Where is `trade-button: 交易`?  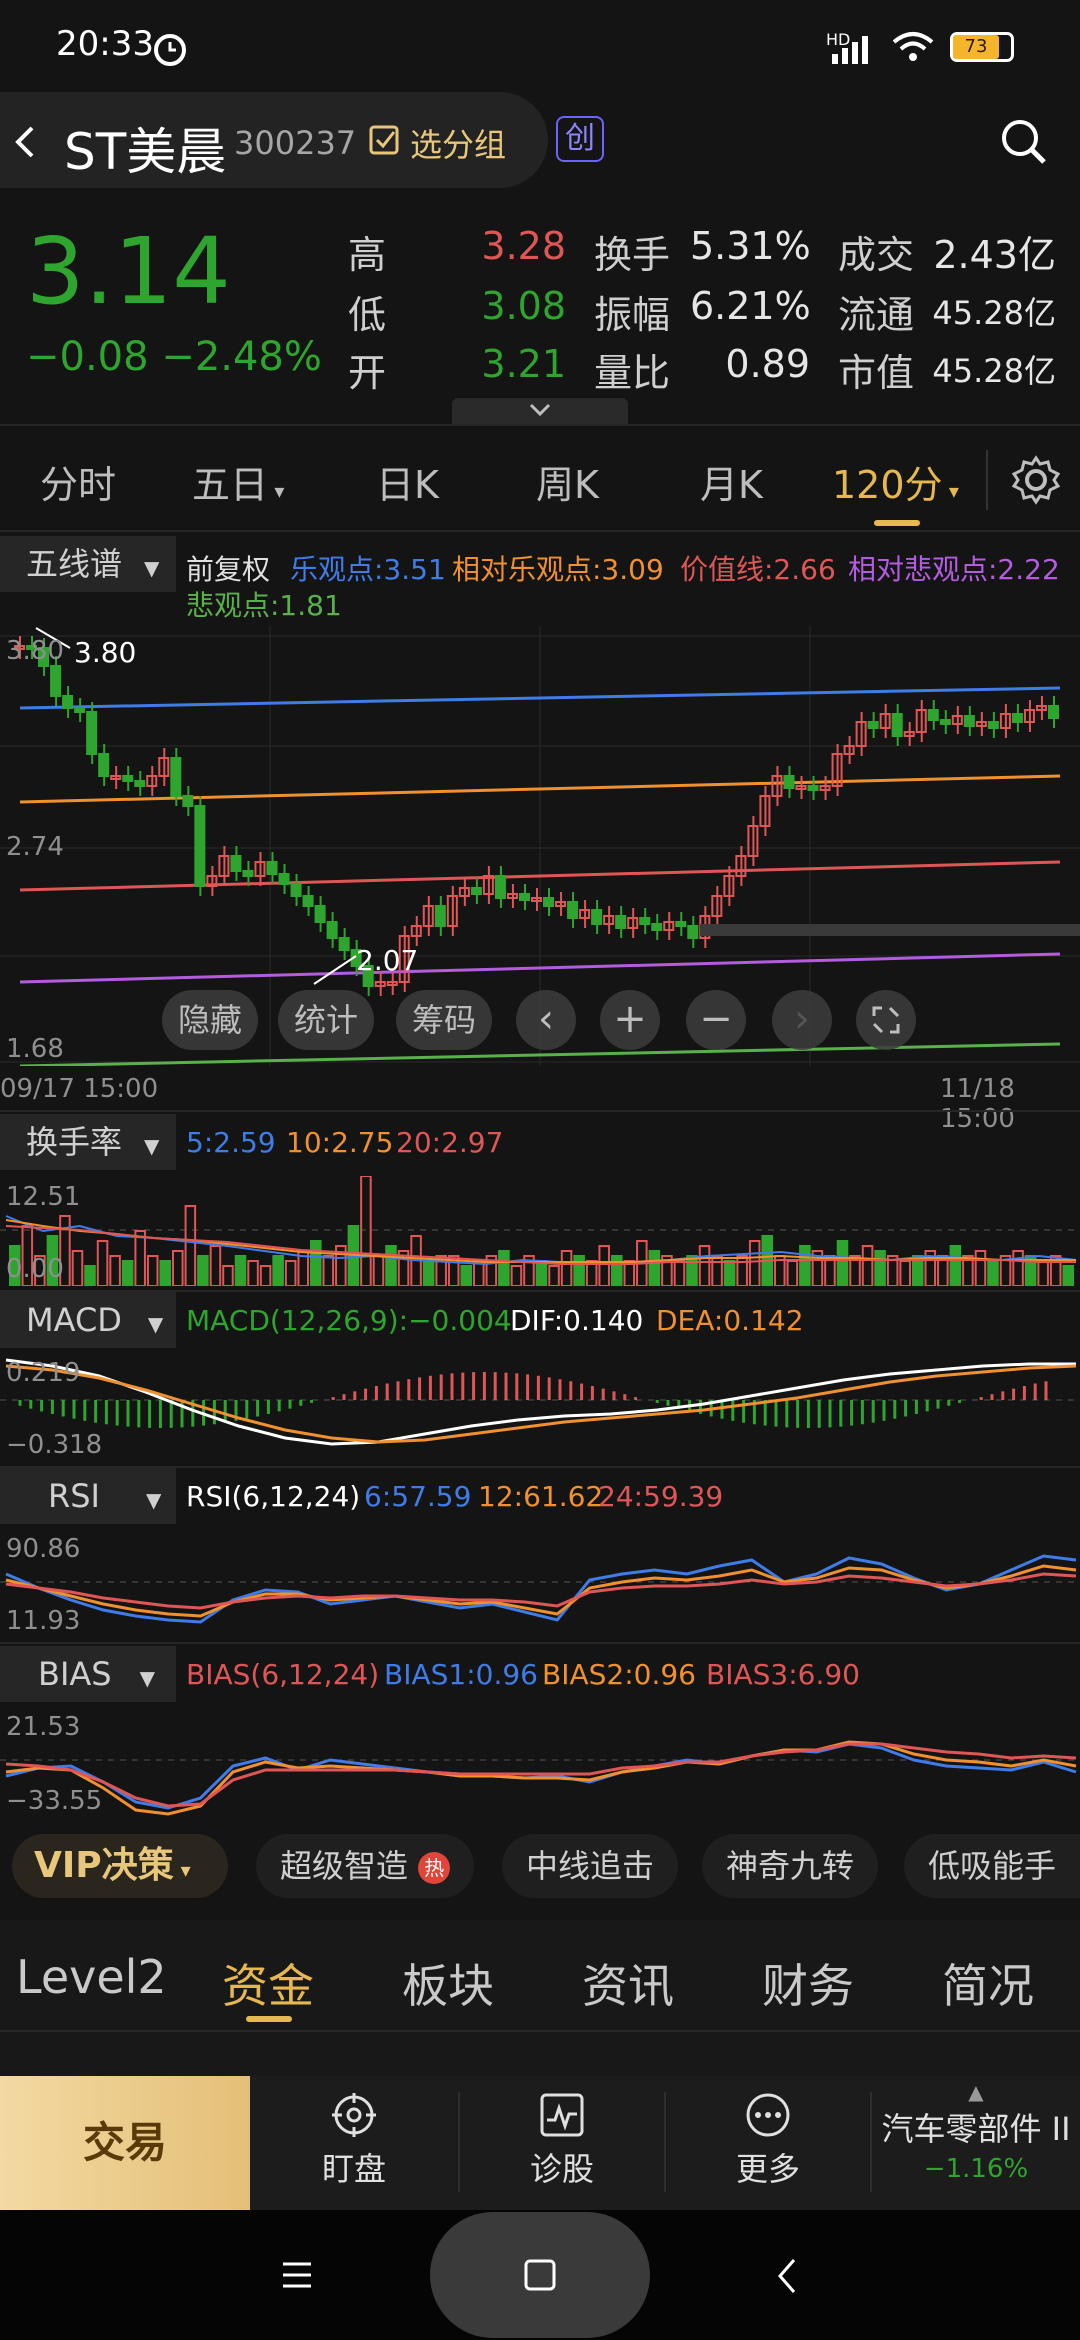
trade-button: 交易 is located at coordinates (125, 2143).